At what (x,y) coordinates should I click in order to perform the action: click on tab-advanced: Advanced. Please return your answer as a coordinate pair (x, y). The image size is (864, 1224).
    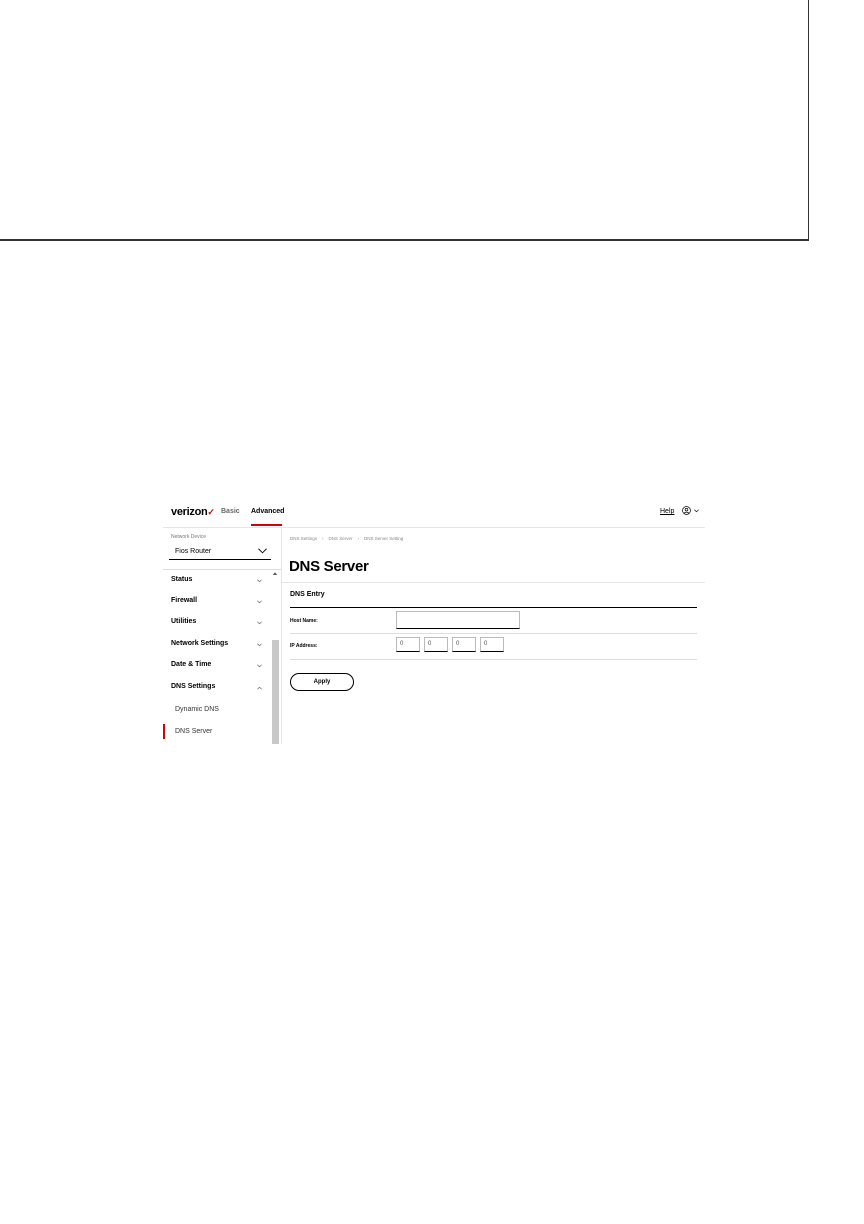
    Looking at the image, I should click on (267, 511).